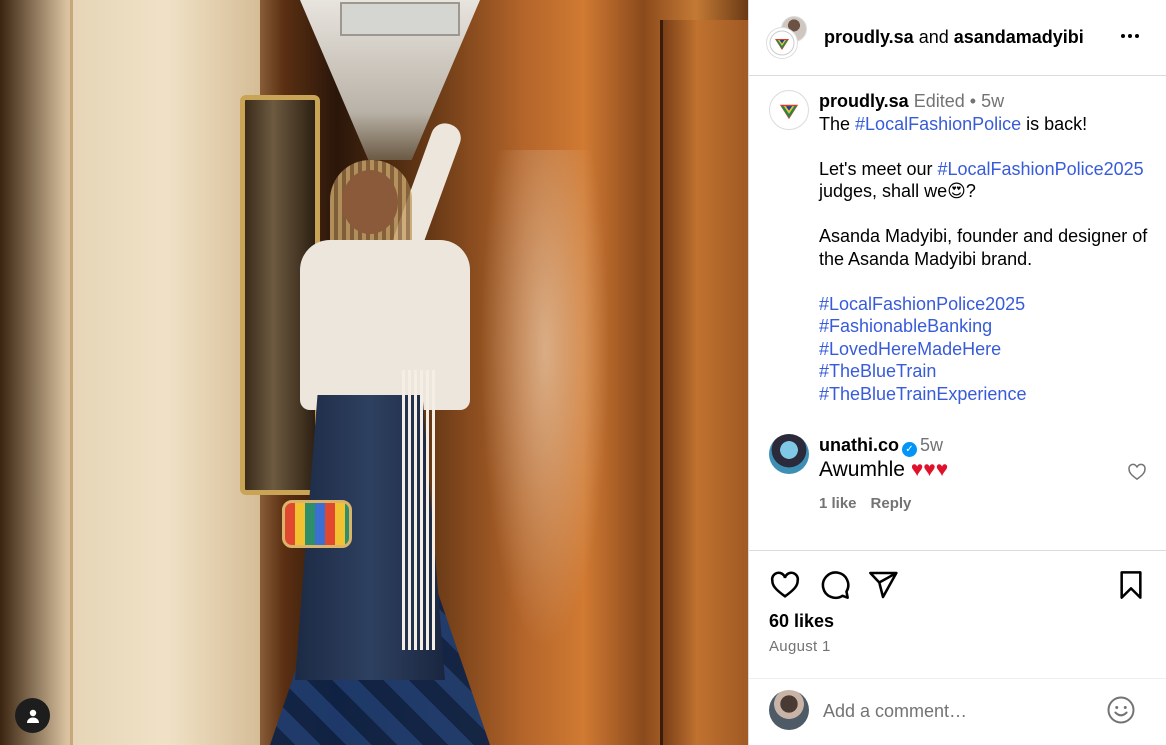  I want to click on comment-bubble-icon, so click(835, 585).